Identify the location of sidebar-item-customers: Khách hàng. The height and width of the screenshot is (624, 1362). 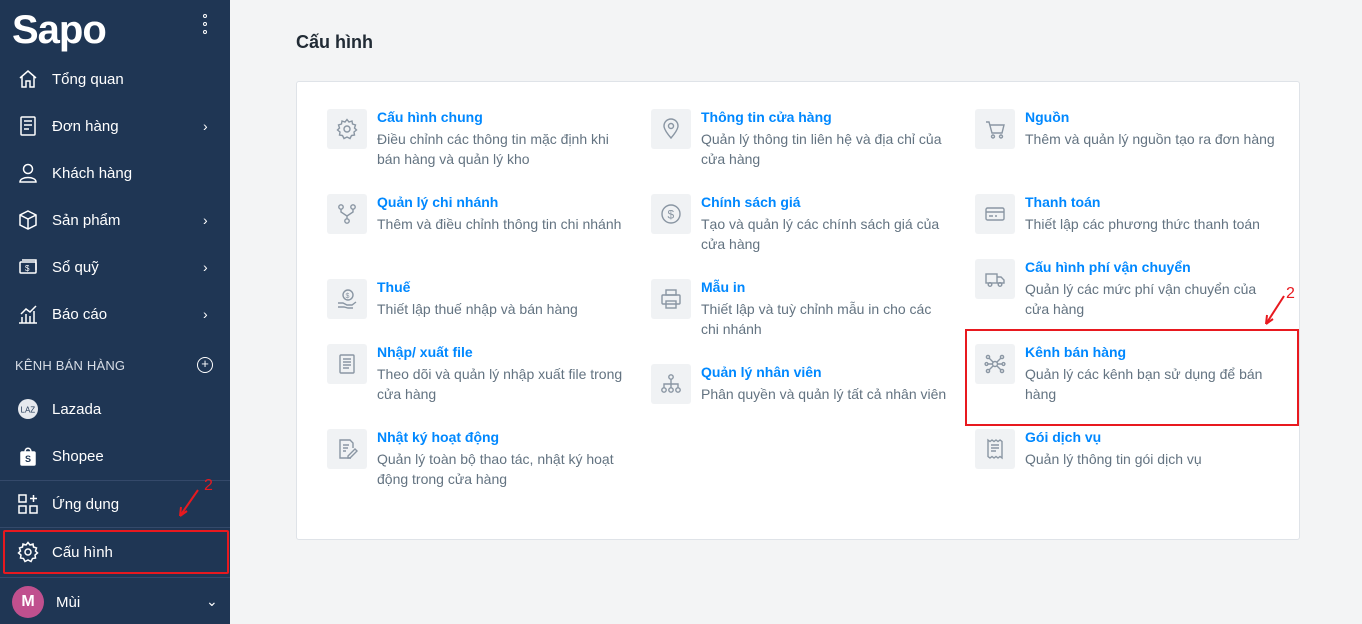
(115, 173).